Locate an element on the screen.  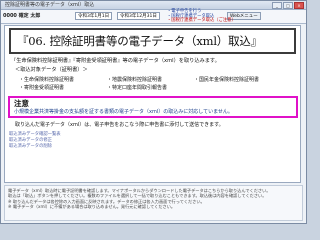
link-imported-delete: 取込済みデータの削除 is located at coordinates (35, 147).